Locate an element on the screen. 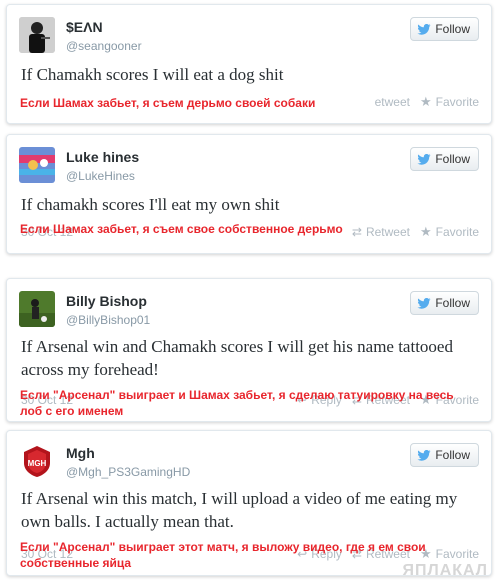 The height and width of the screenshot is (586, 500). retweet-action: etweet is located at coordinates (392, 102).